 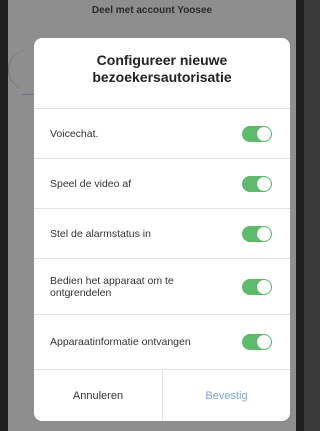 I want to click on cancel-button: Annuleren, so click(x=98, y=395).